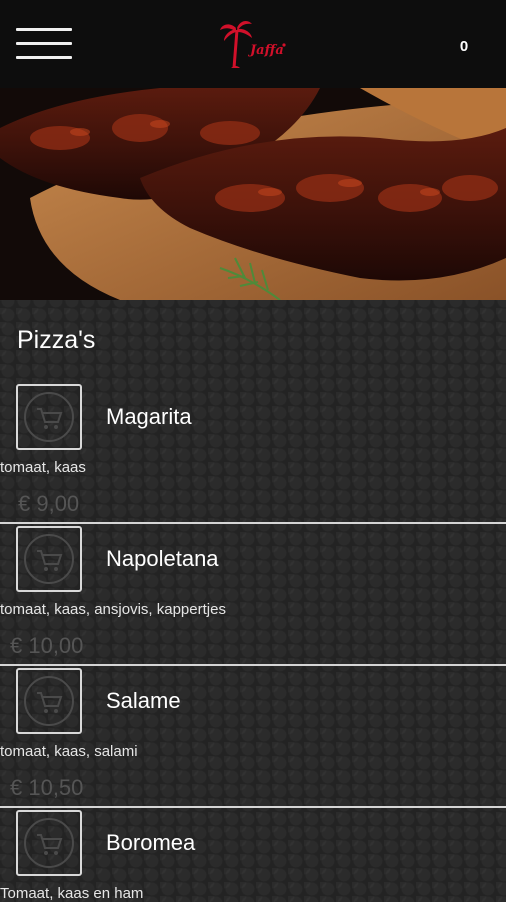  Describe the element at coordinates (265, 50) in the screenshot. I see `logo-text: Jaffa` at that location.